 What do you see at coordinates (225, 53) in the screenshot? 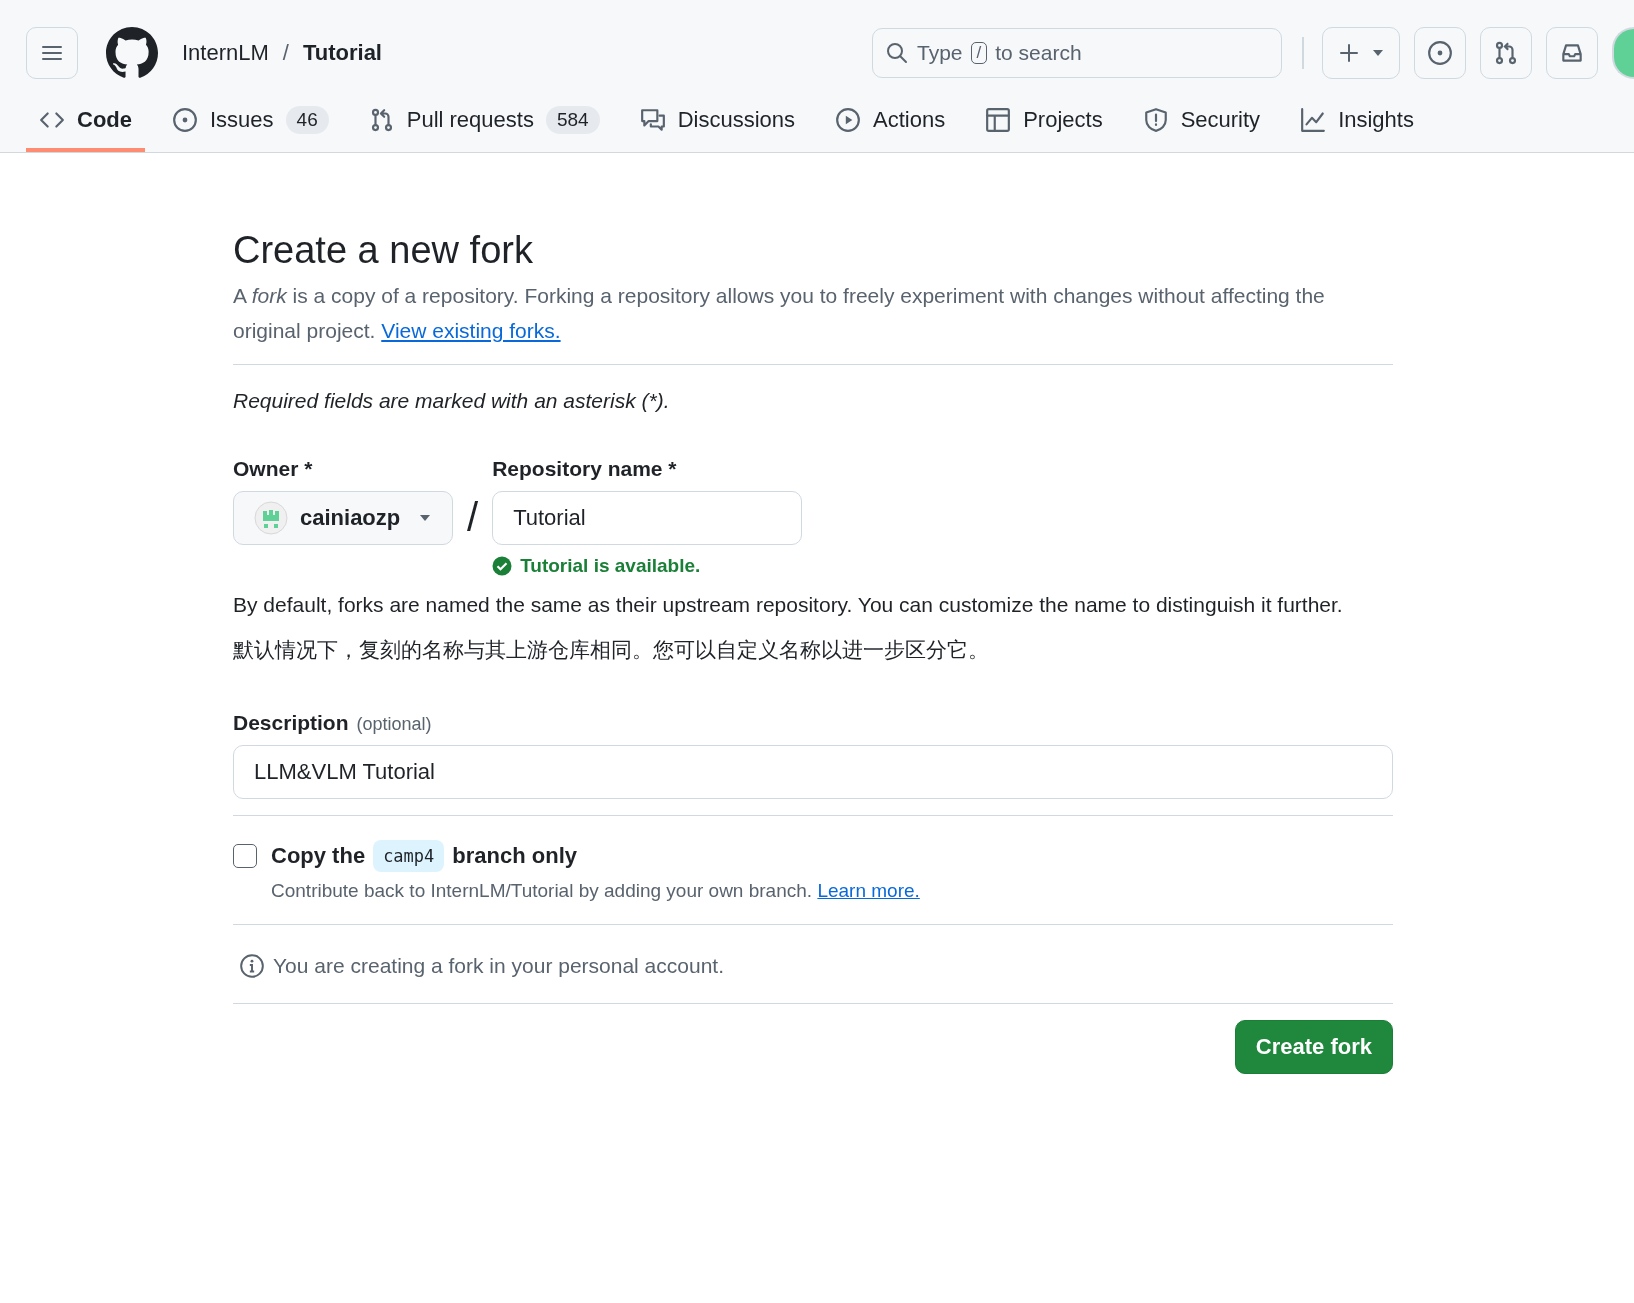
I see `owner-link: InternLM` at bounding box center [225, 53].